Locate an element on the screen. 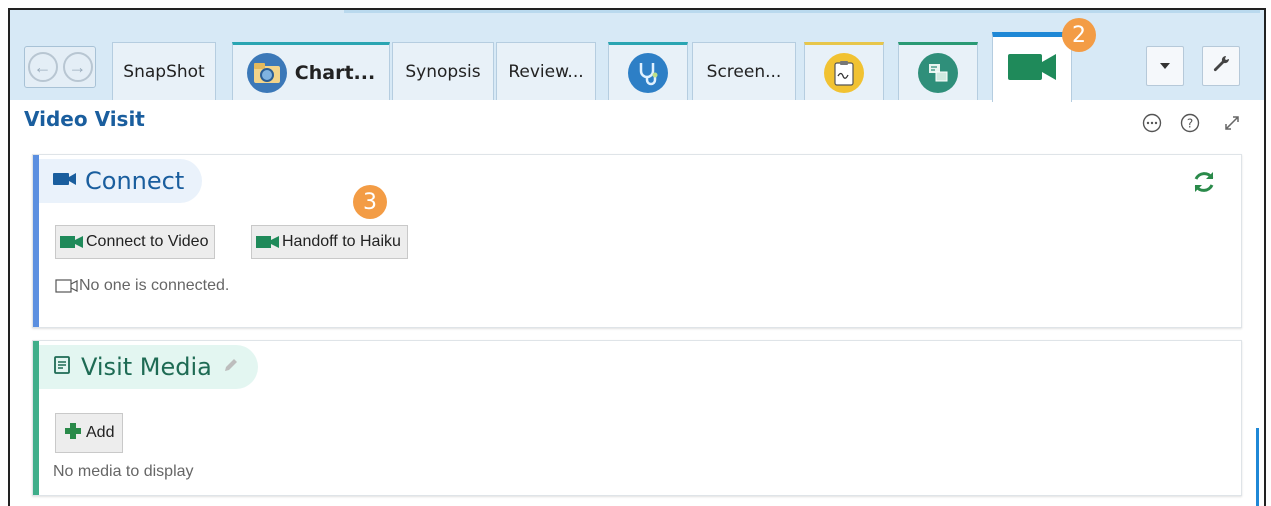 The width and height of the screenshot is (1271, 506). stethoscope-icon is located at coordinates (648, 72).